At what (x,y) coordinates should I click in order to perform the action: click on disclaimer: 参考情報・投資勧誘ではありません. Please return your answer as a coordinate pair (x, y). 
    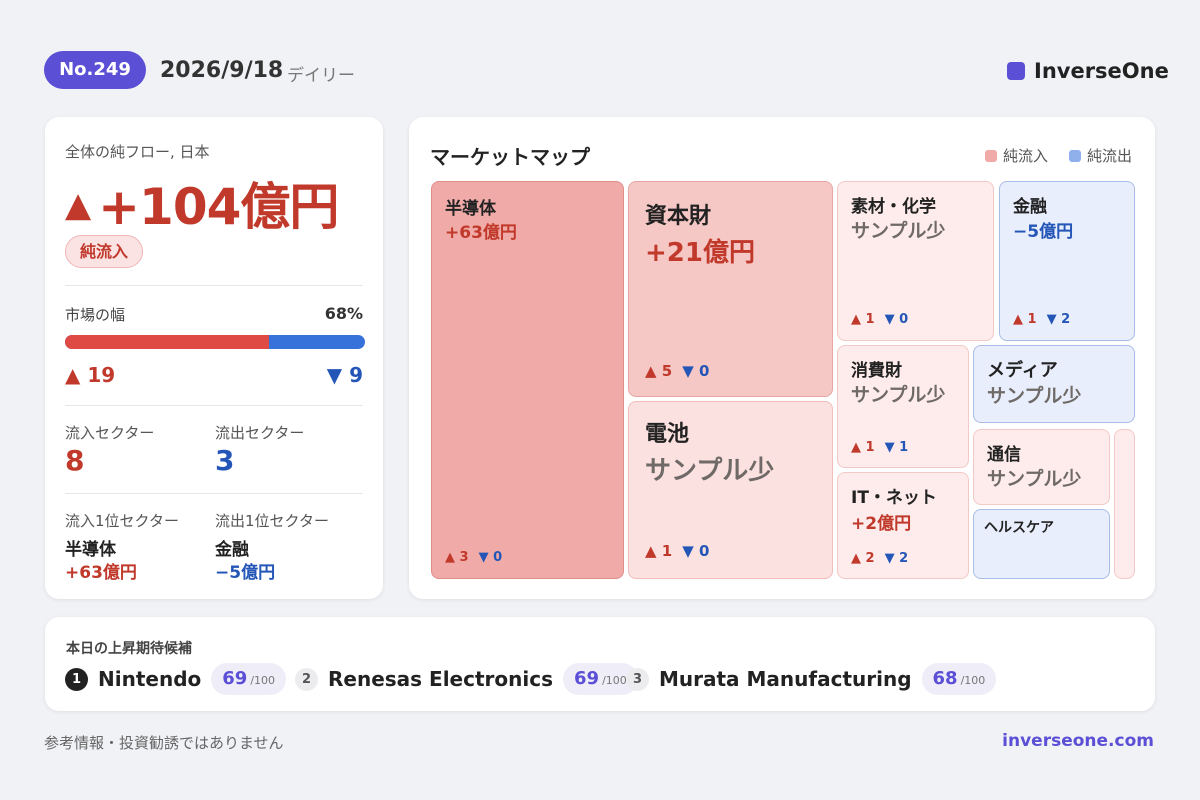
    Looking at the image, I should click on (164, 743).